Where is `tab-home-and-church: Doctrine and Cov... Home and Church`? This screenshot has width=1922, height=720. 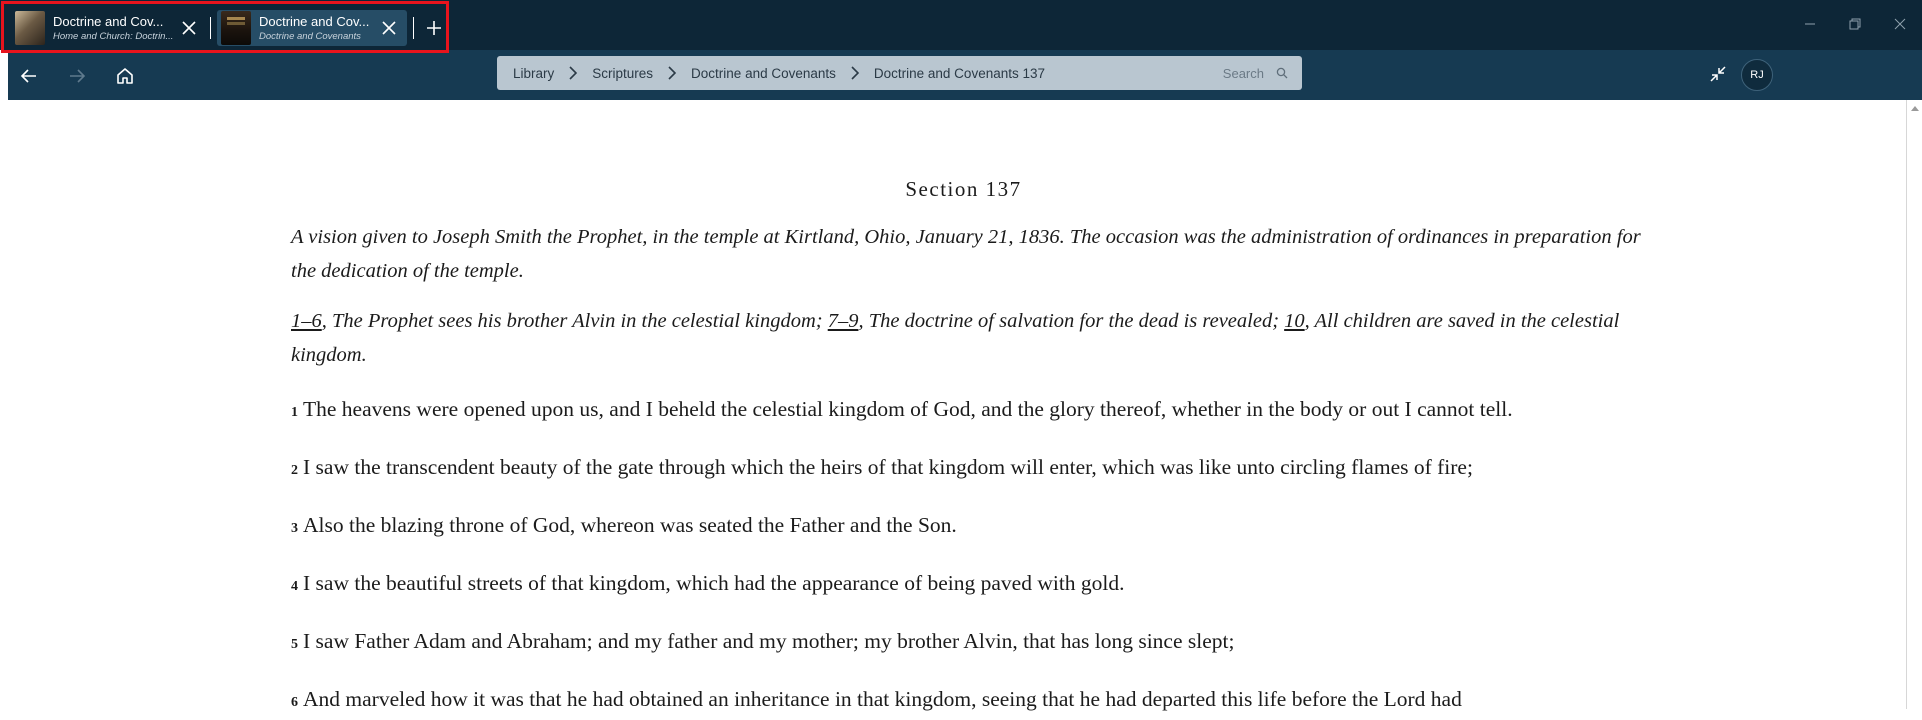 tab-home-and-church: Doctrine and Cov... Home and Church is located at coordinates (109, 28).